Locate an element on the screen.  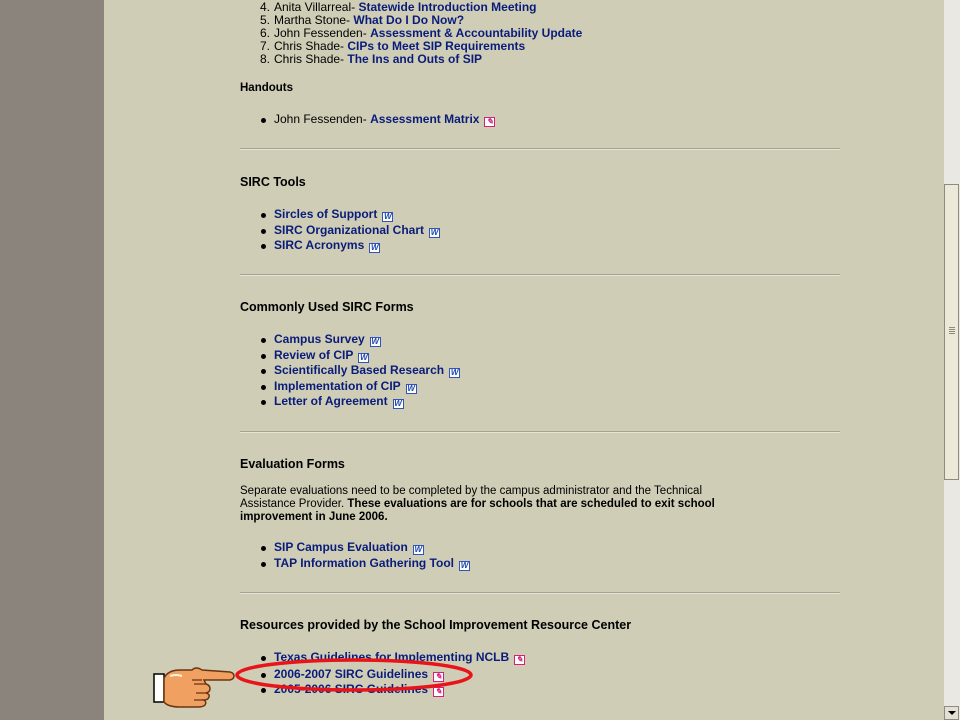
link-tap-tool: TAP Information Gathering Tool is located at coordinates (364, 563).